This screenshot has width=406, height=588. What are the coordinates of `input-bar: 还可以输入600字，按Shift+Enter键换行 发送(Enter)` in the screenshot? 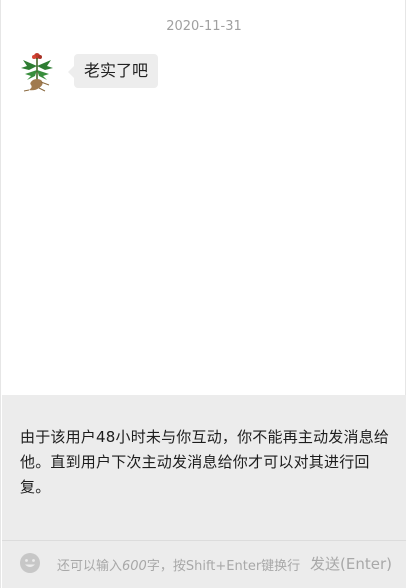 It's located at (204, 564).